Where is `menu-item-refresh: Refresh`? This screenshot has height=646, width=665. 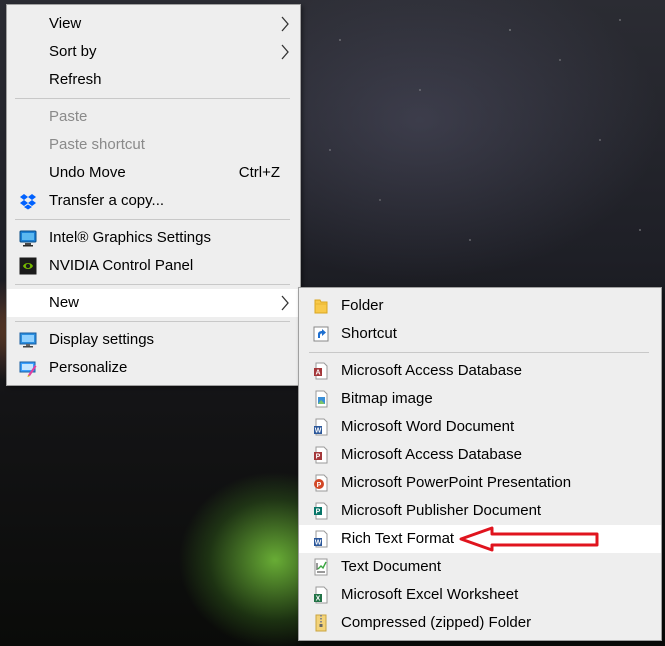
menu-item-refresh: Refresh is located at coordinates (153, 80).